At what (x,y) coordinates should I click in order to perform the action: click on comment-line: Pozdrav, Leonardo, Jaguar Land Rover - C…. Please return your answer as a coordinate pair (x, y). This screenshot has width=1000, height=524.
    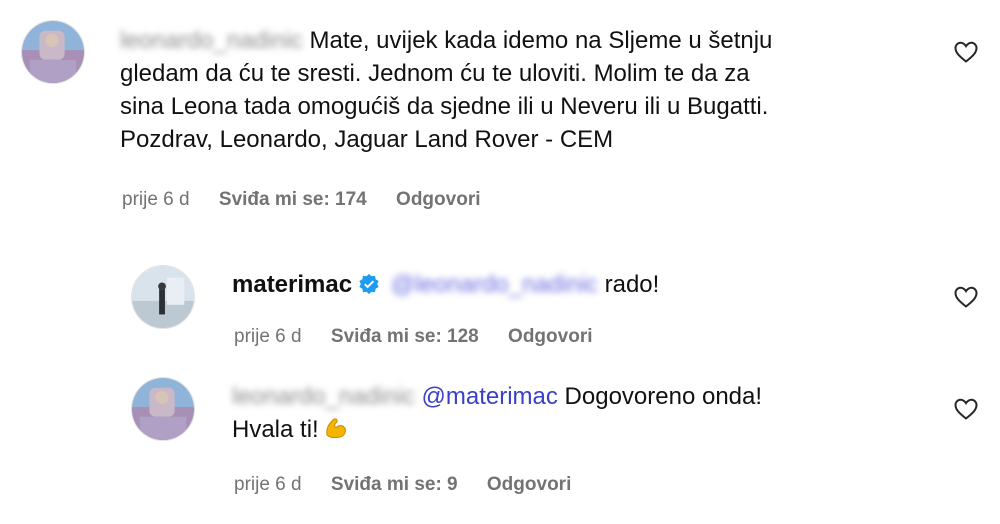
    Looking at the image, I should click on (367, 139).